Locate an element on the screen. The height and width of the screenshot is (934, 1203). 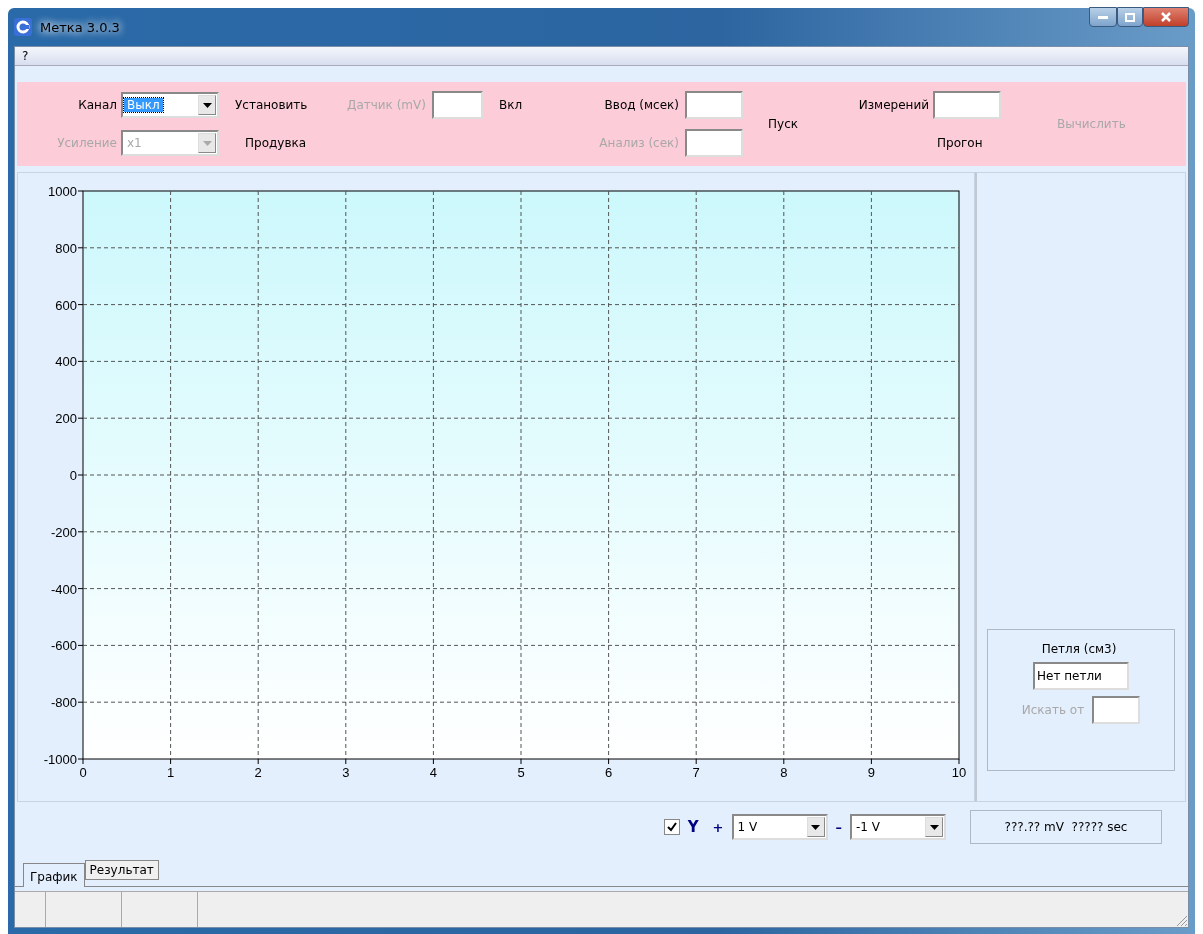
minimize-icon is located at coordinates (1103, 17).